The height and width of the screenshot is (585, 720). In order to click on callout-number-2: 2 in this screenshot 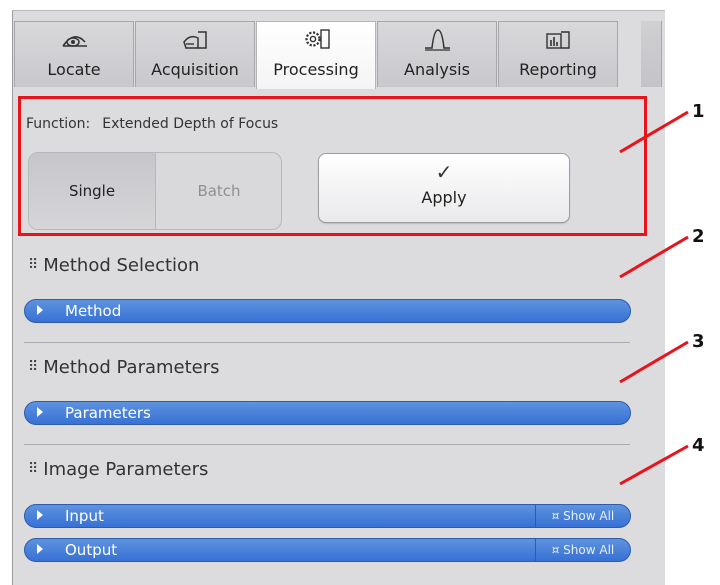, I will do `click(698, 236)`.